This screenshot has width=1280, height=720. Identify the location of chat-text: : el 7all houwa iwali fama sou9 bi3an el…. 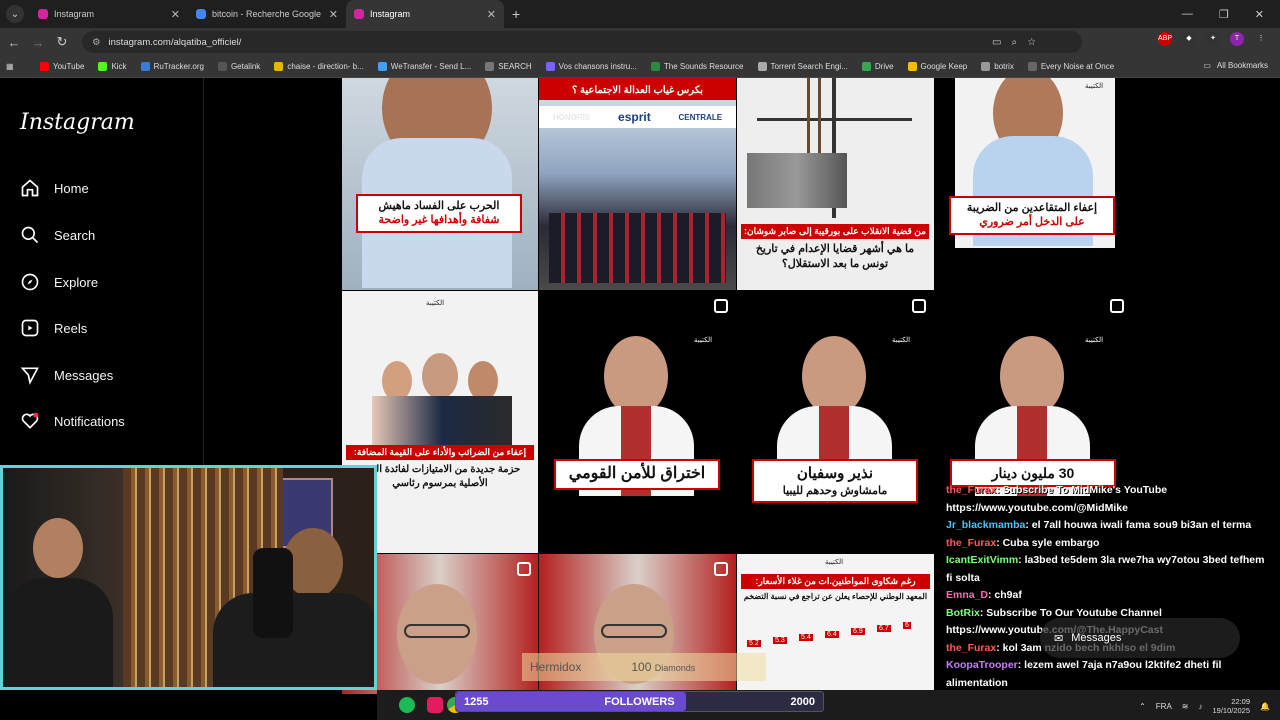
(1138, 525).